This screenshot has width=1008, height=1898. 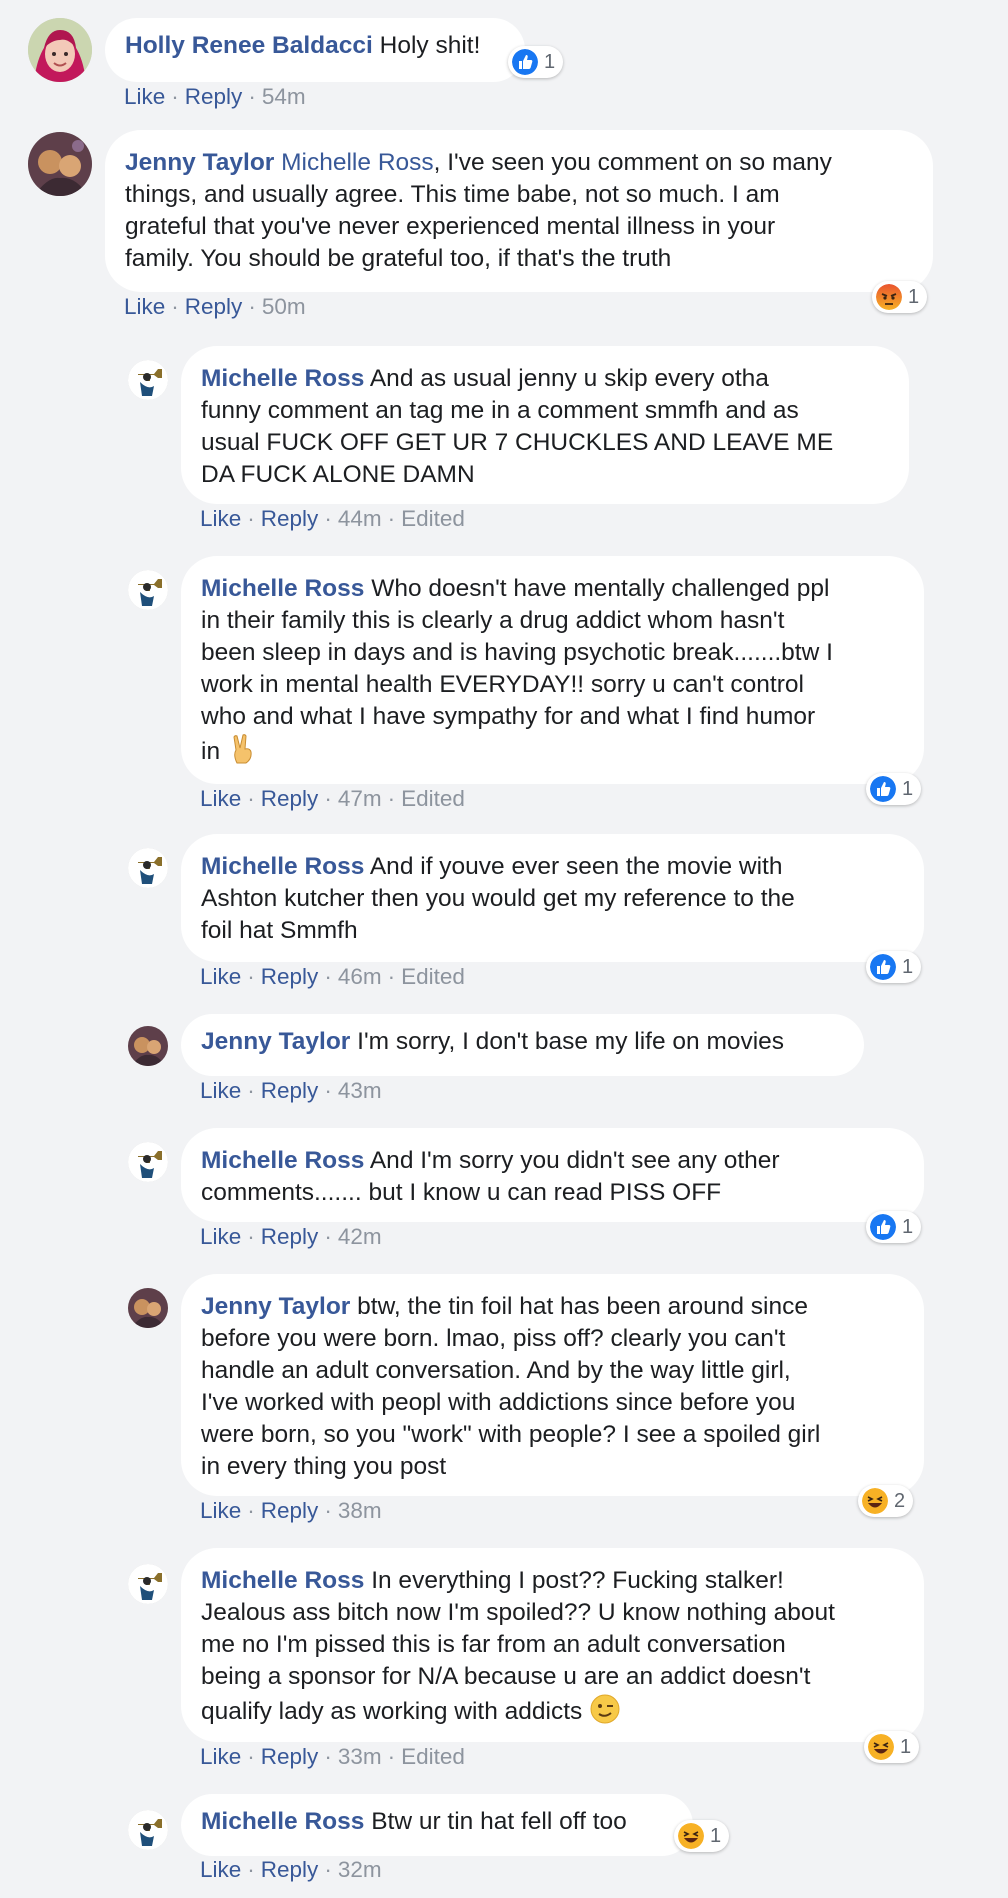 What do you see at coordinates (324, 1466) in the screenshot?
I see `comment-text-line: in every thing you post` at bounding box center [324, 1466].